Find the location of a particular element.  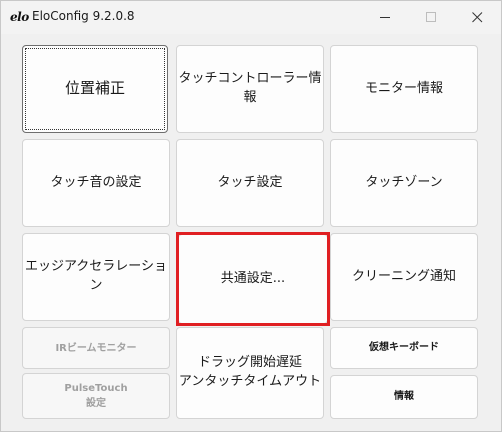

close-button is located at coordinates (478, 17).